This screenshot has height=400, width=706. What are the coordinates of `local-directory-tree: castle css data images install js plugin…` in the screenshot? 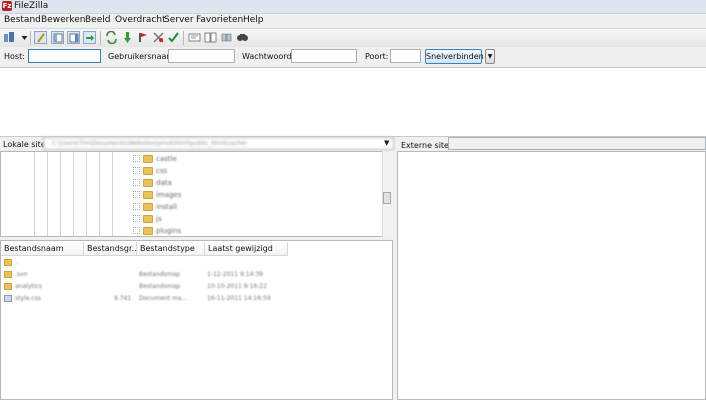 It's located at (196, 194).